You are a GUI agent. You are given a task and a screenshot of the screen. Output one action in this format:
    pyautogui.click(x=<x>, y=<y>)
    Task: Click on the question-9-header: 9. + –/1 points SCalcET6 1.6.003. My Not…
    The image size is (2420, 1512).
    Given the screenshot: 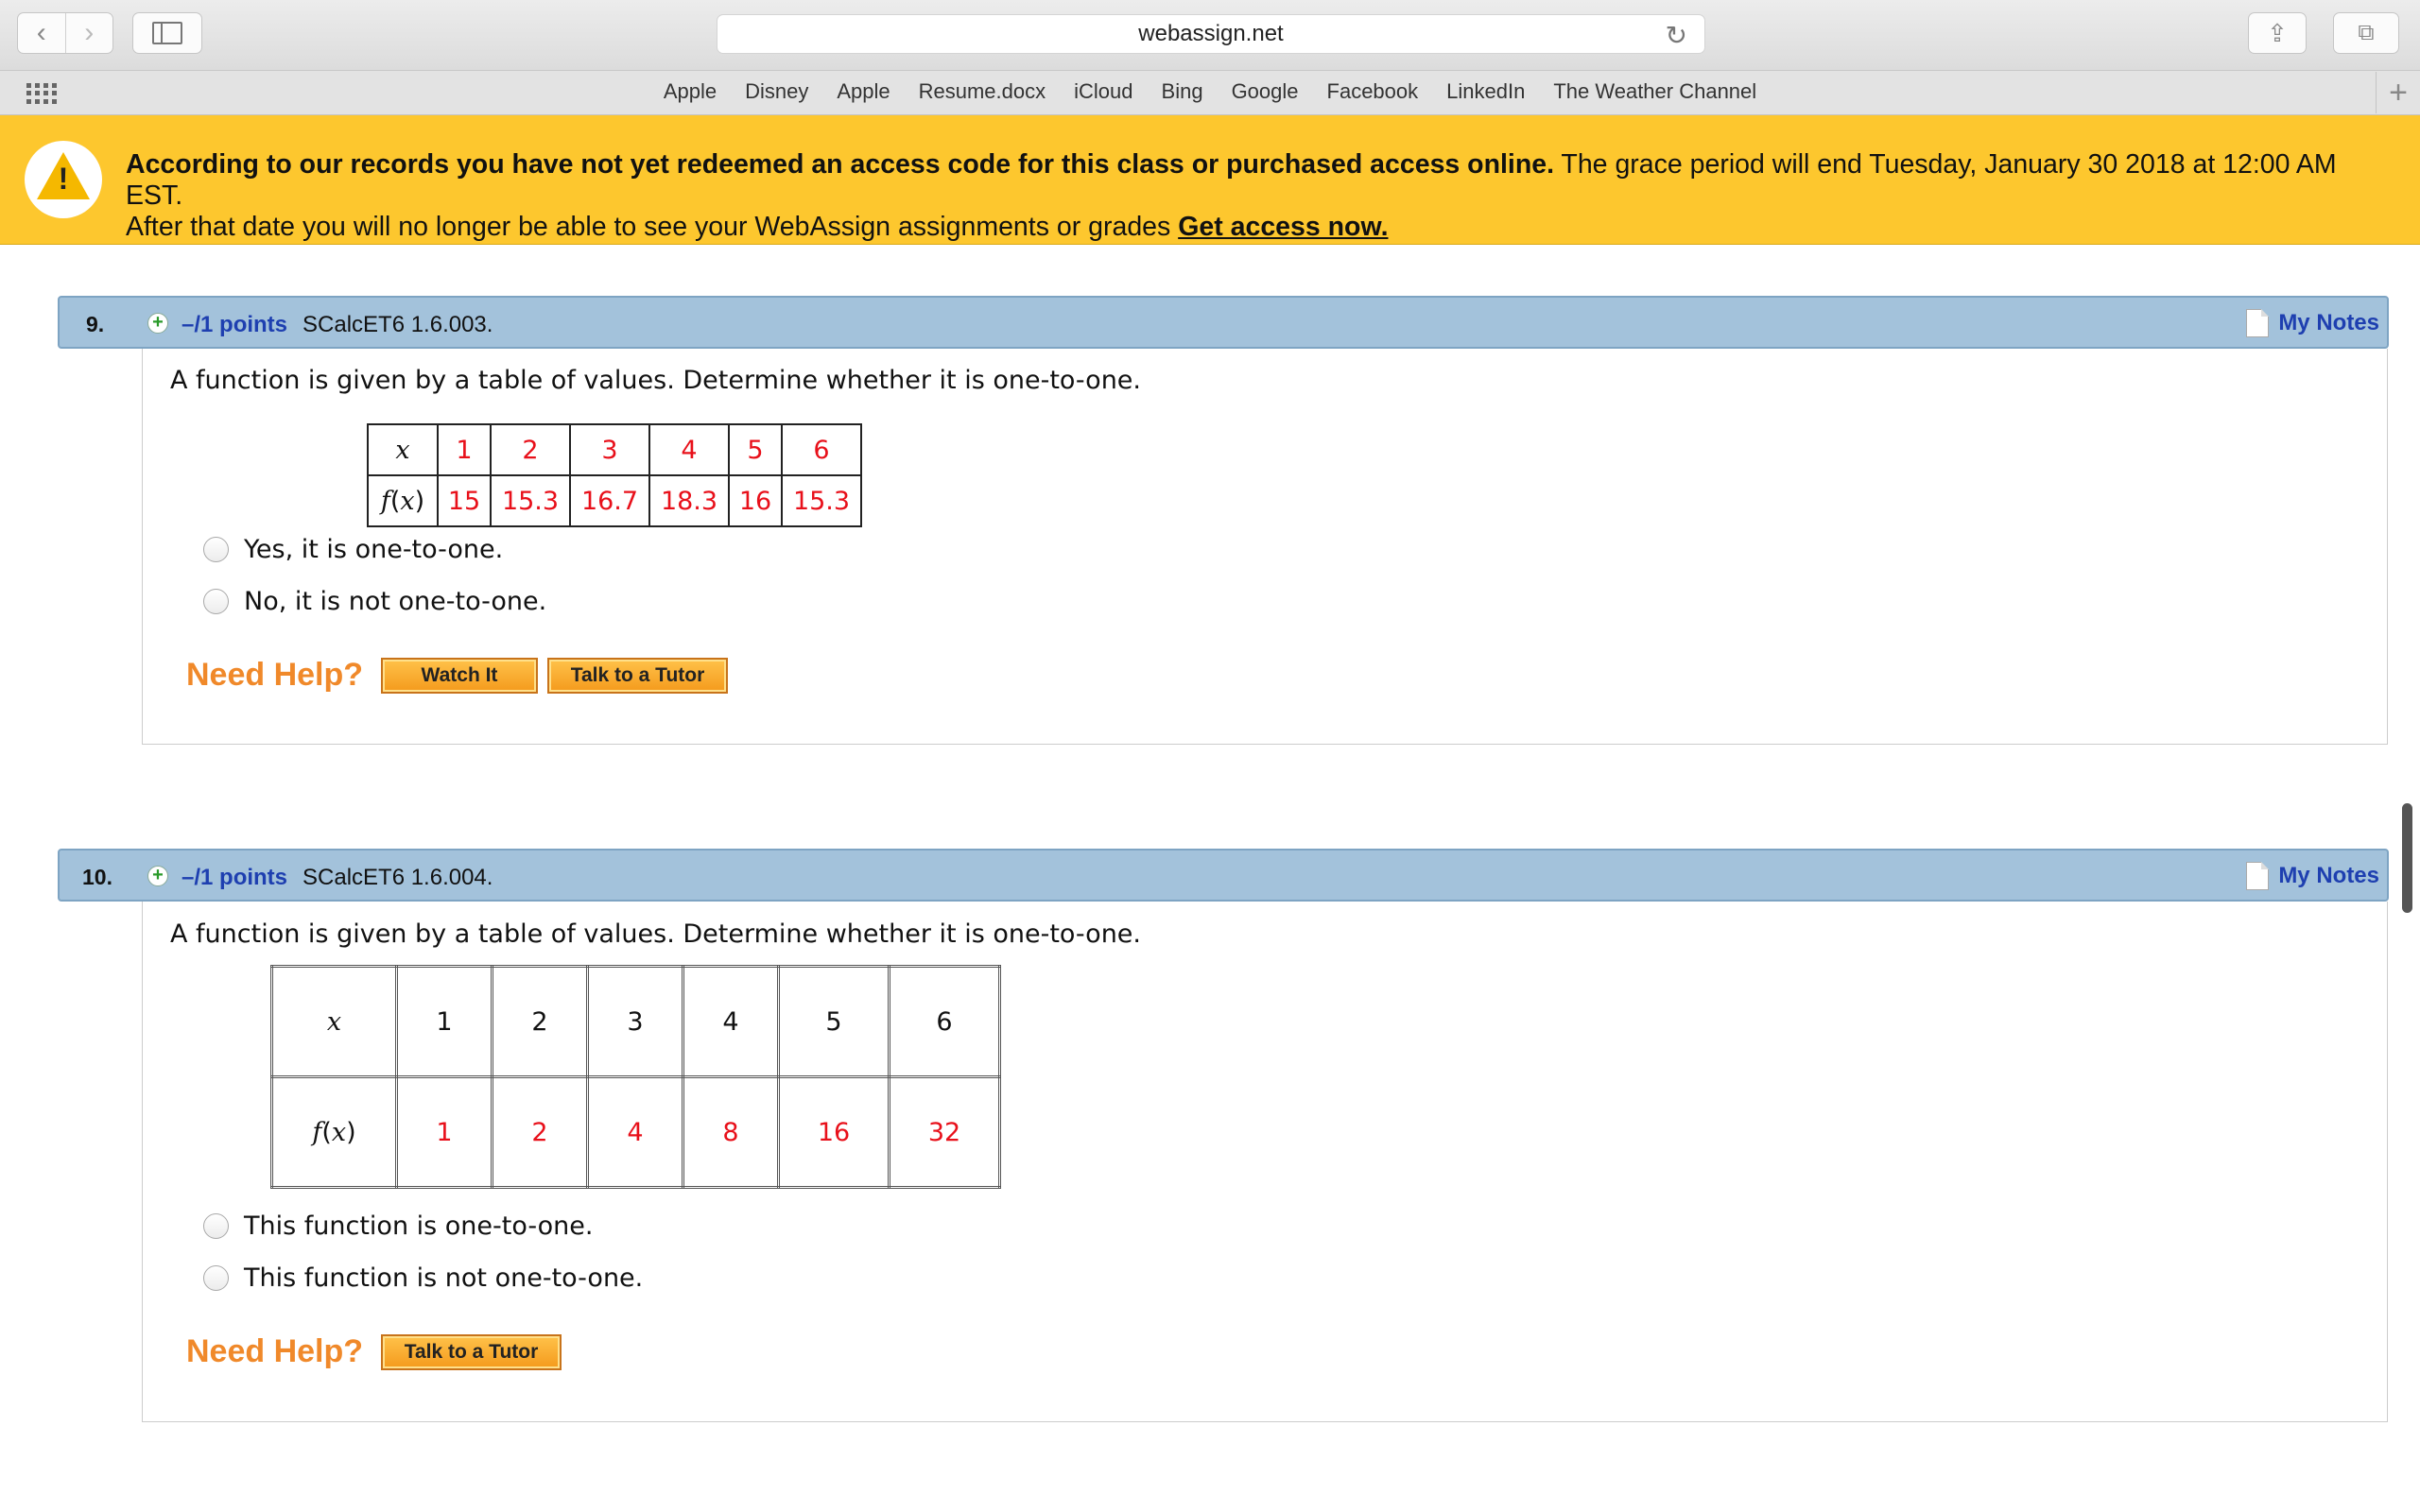 What is the action you would take?
    pyautogui.click(x=1224, y=322)
    